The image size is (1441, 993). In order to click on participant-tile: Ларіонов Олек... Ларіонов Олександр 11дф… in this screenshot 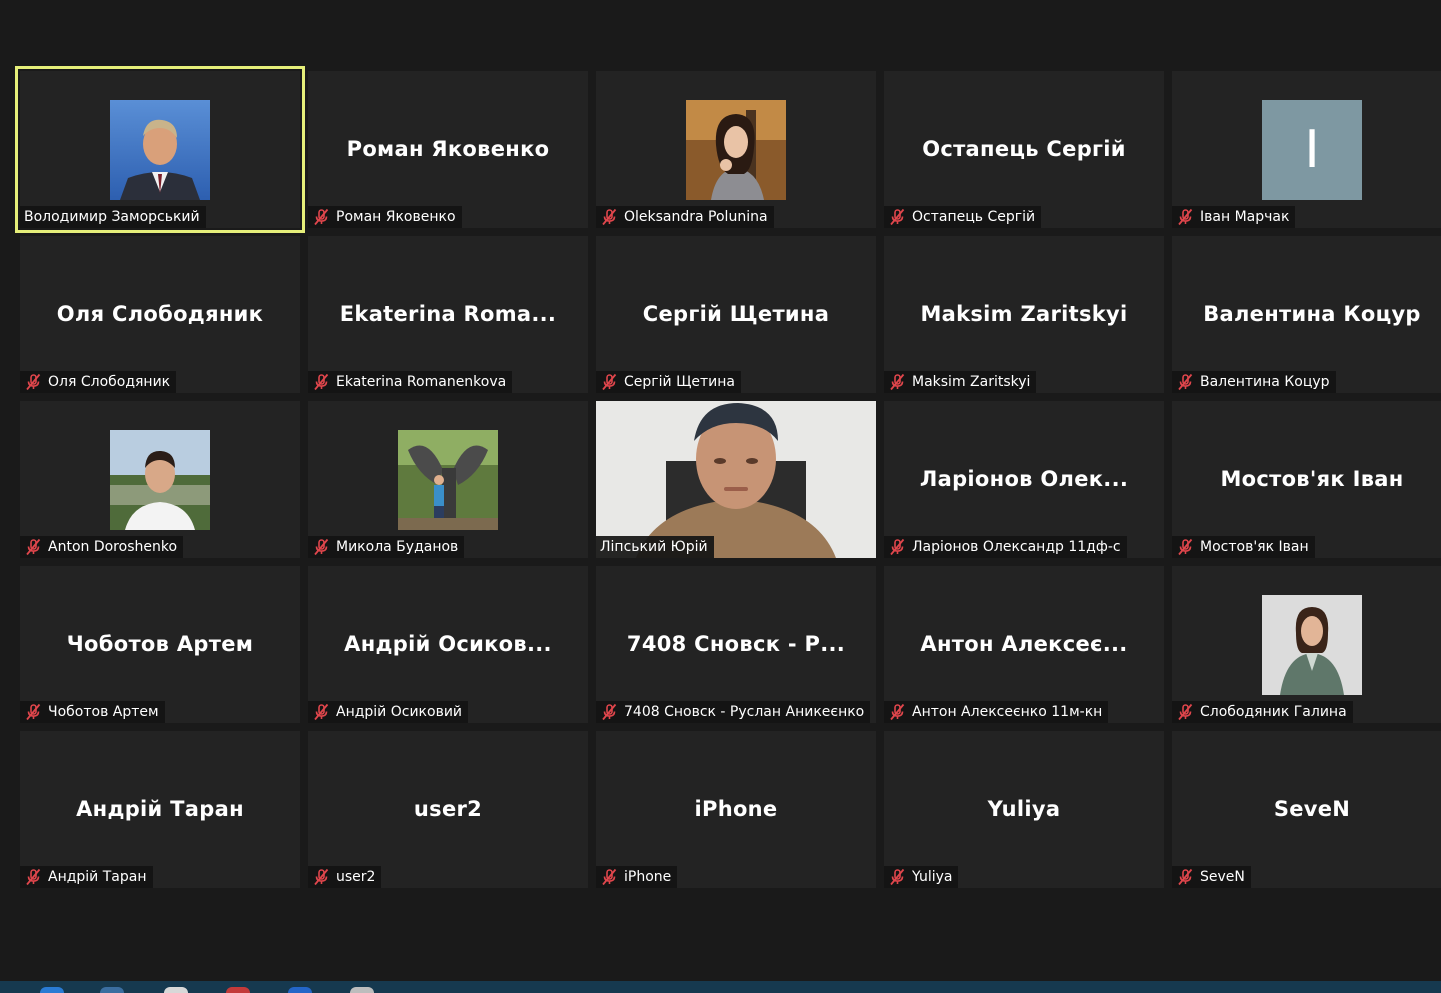, I will do `click(1024, 479)`.